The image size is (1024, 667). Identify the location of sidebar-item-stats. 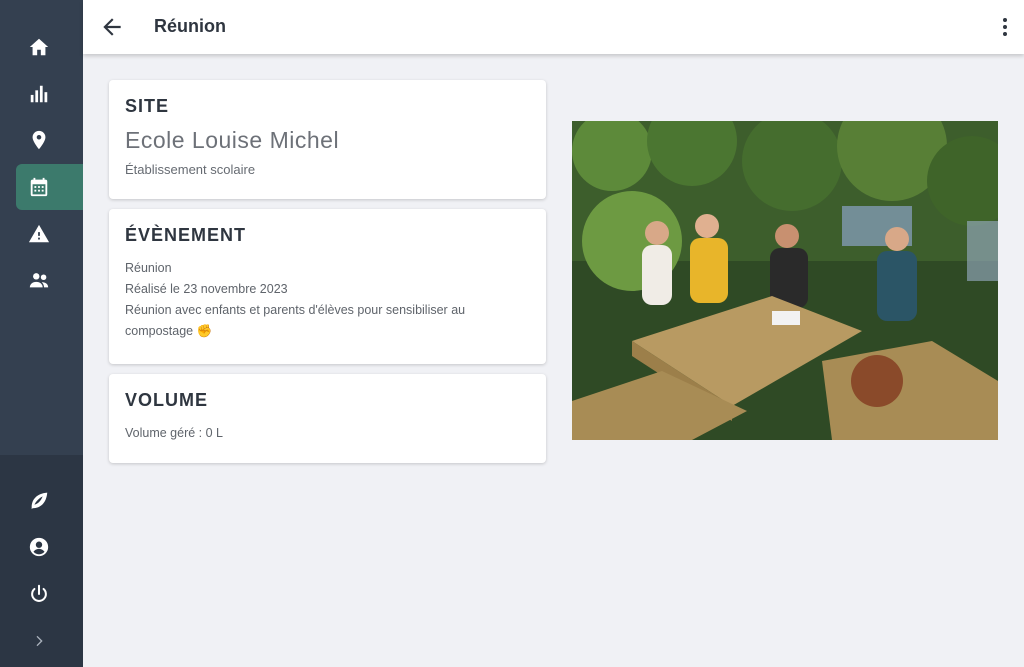
(49, 94).